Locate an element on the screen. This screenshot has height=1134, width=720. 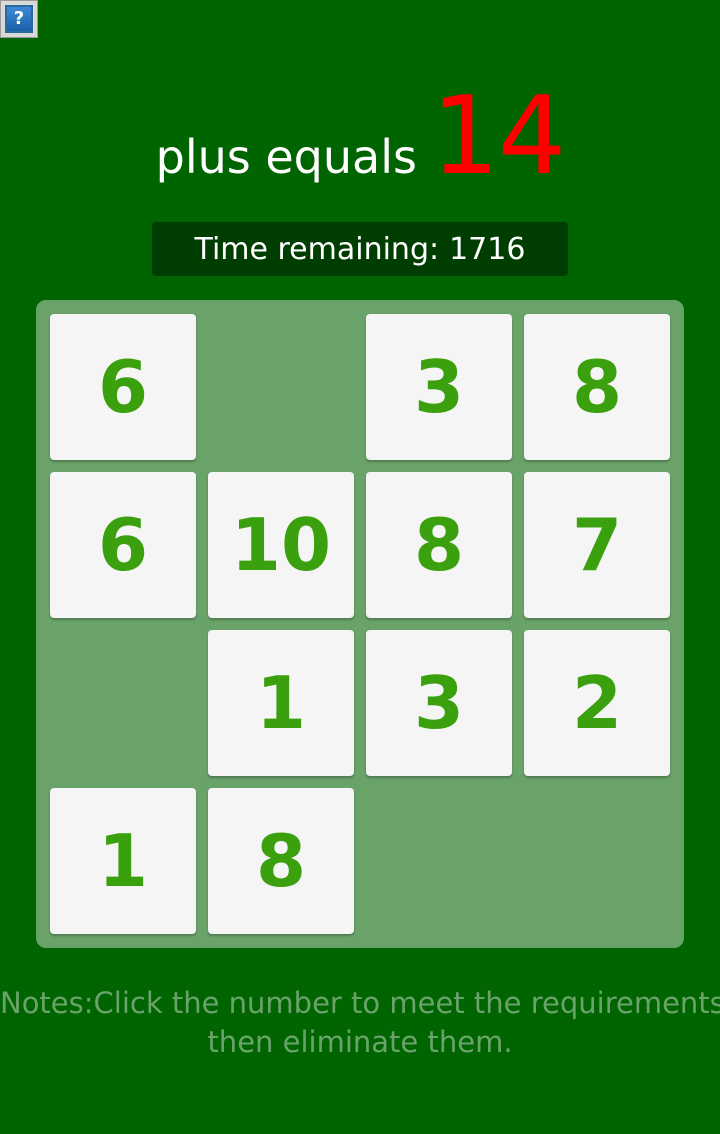
target-number: 14 is located at coordinates (498, 136).